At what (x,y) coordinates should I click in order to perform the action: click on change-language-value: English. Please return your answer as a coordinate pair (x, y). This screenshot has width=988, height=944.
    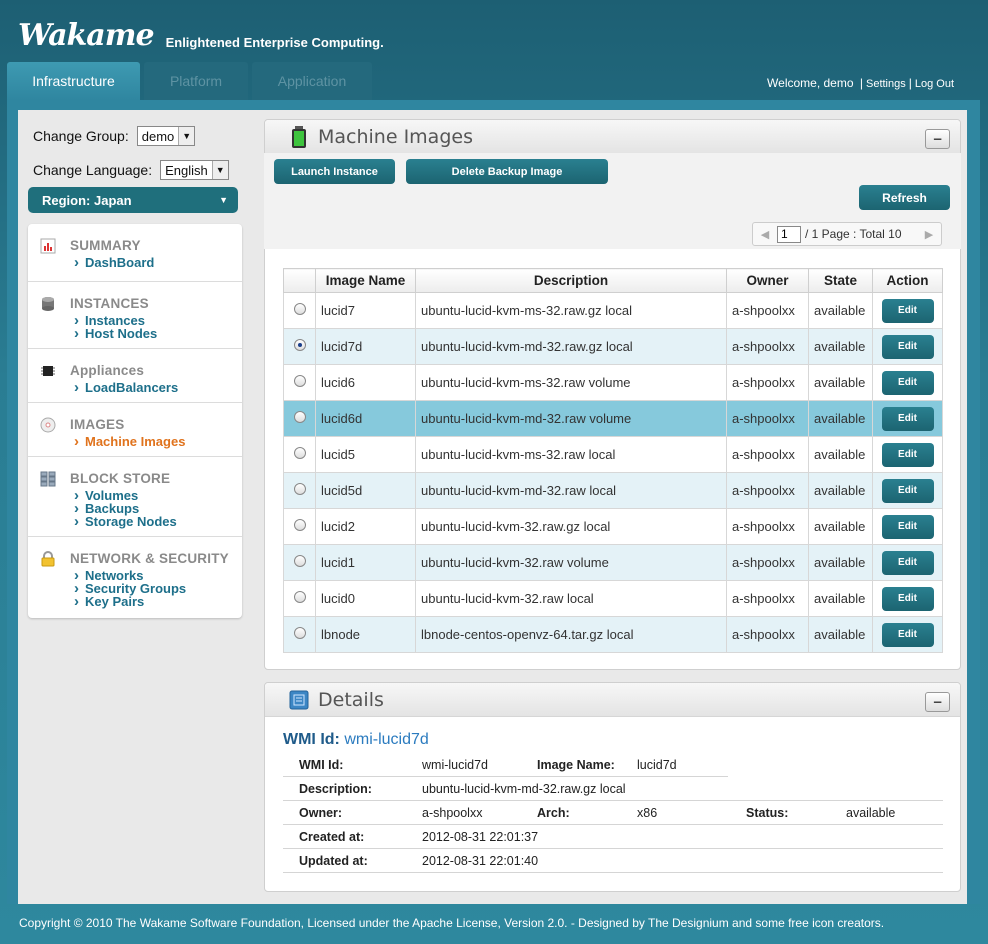
    Looking at the image, I should click on (186, 170).